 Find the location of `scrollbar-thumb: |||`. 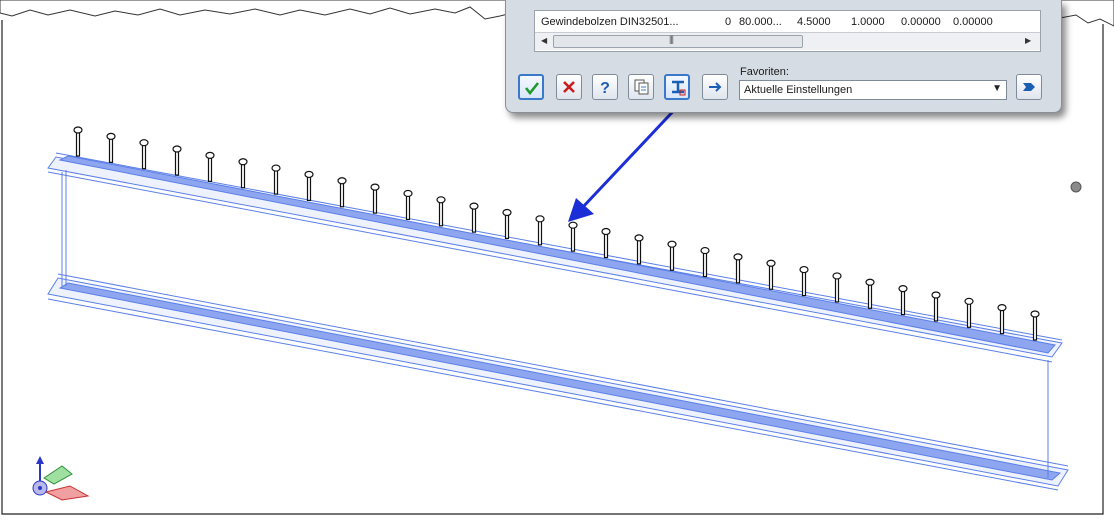

scrollbar-thumb: ||| is located at coordinates (678, 41).